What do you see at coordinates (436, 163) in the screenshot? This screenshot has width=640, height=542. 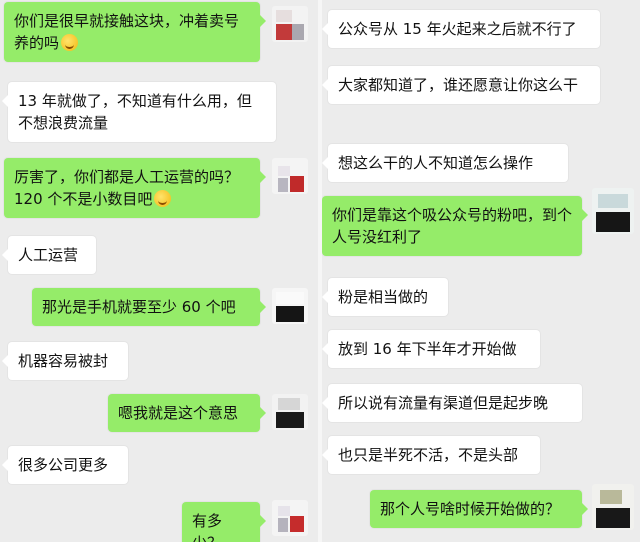 I see `message-text: 想这么干的人不知道怎么操作` at bounding box center [436, 163].